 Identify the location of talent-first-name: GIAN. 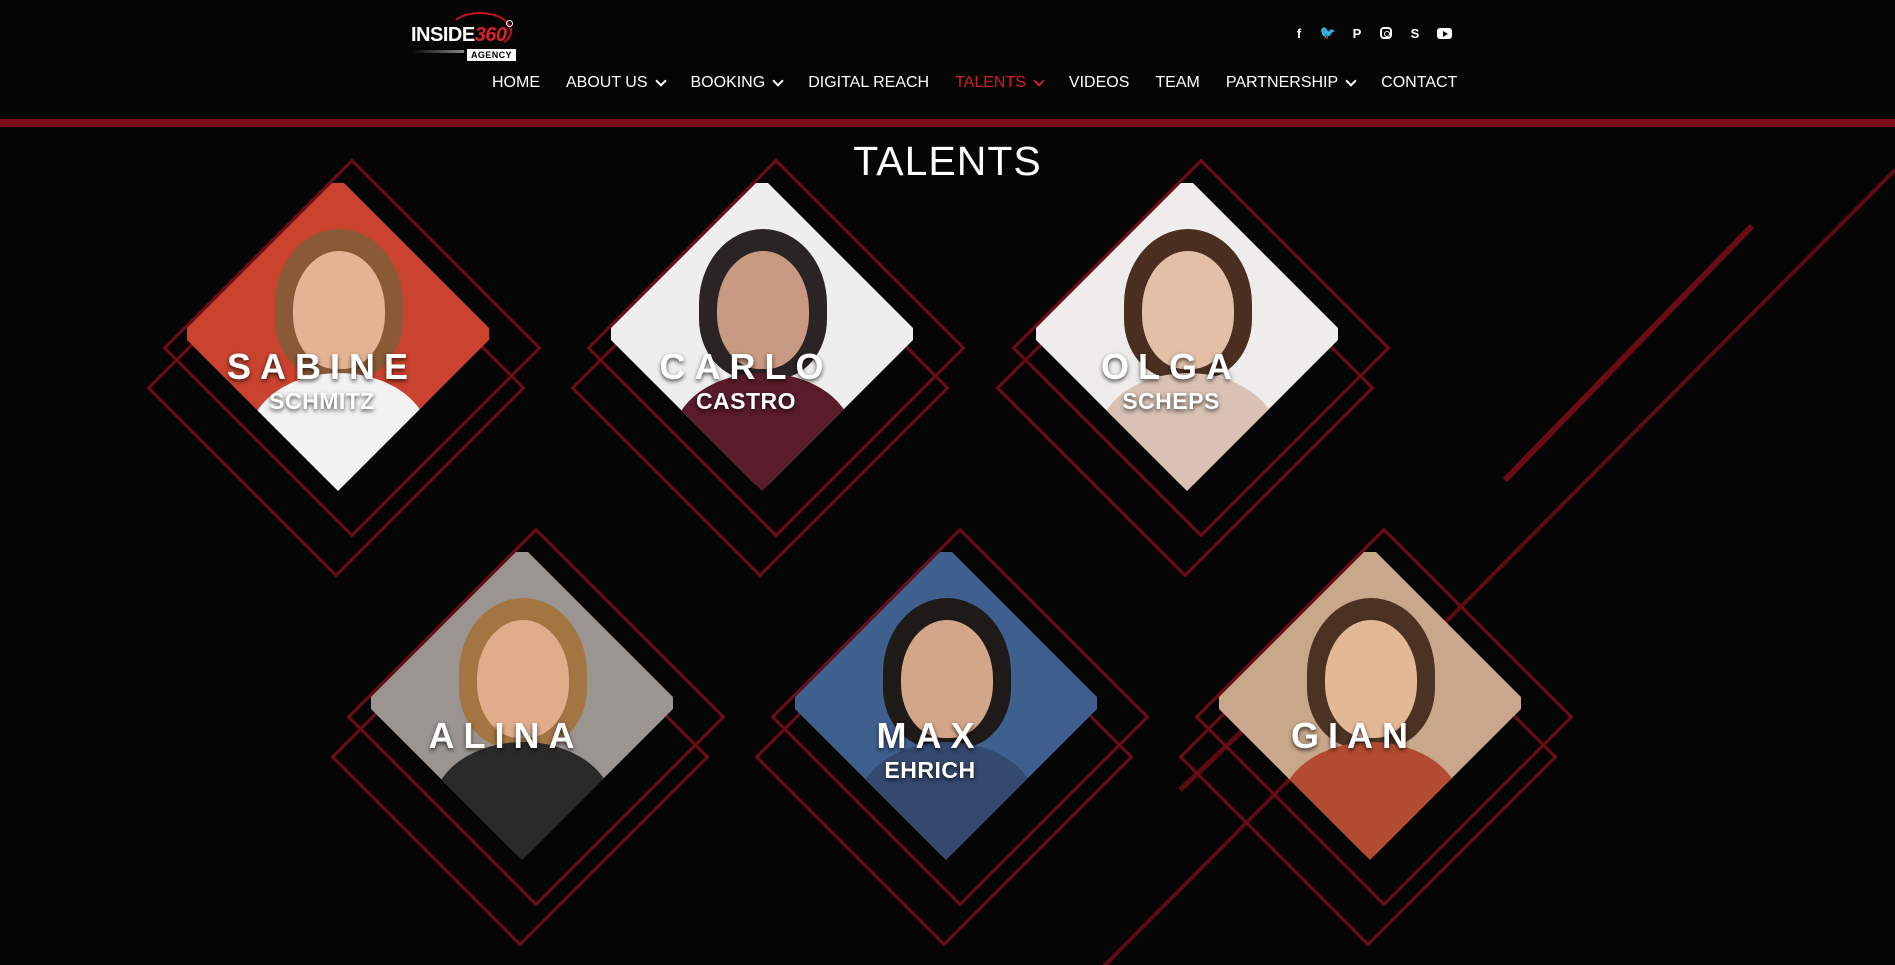
(1354, 735).